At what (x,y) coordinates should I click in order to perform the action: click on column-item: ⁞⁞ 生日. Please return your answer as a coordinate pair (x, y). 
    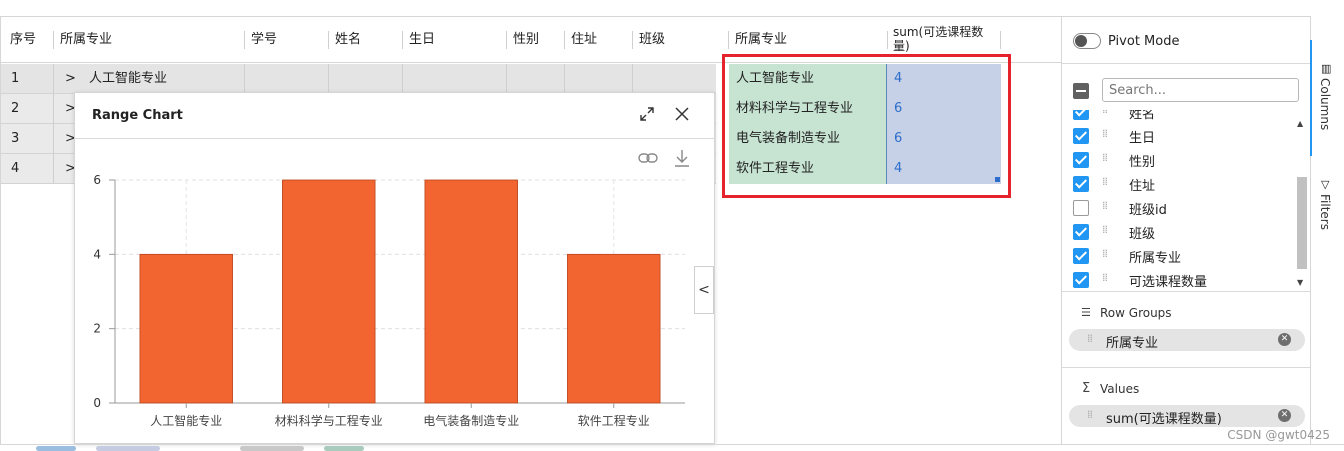
    Looking at the image, I should click on (1183, 136).